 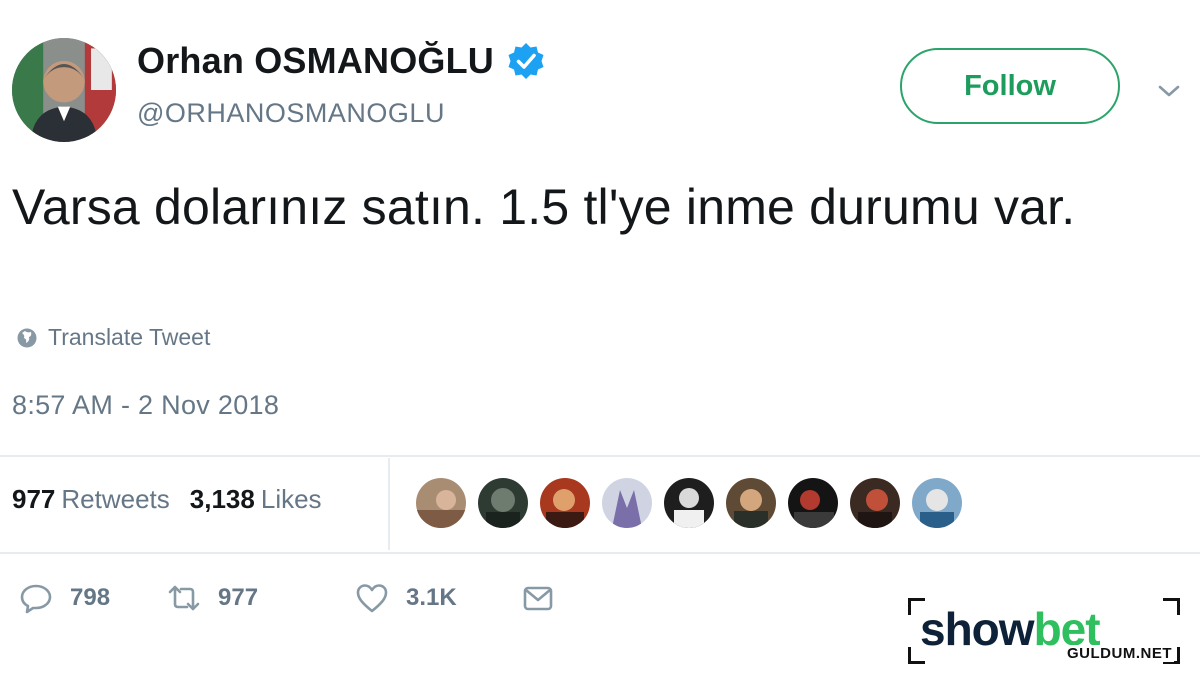 What do you see at coordinates (184, 598) in the screenshot?
I see `retweet-icon` at bounding box center [184, 598].